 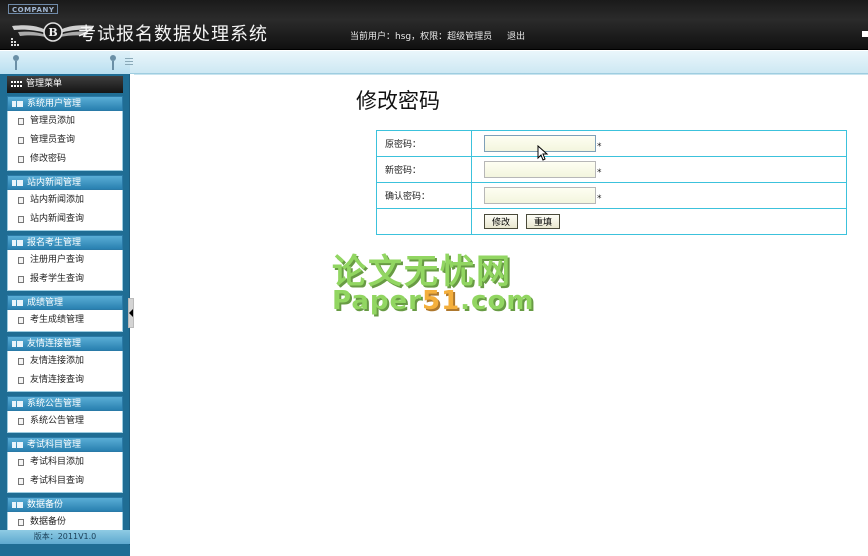 I want to click on sidebar-item-label: 友情连接查询, so click(x=57, y=380).